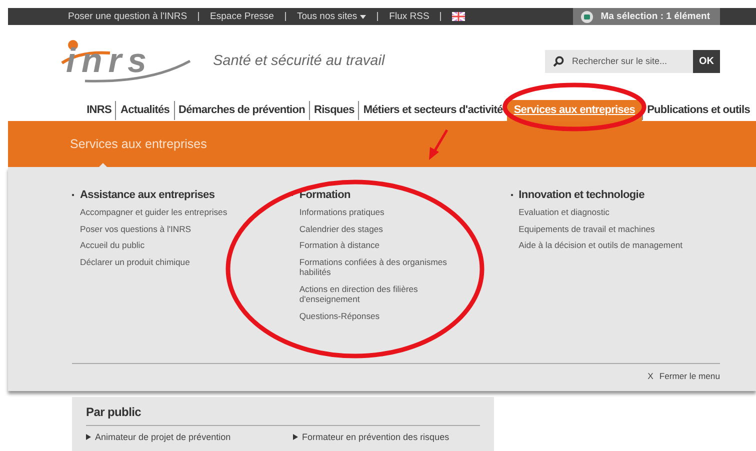 This screenshot has height=451, width=756. What do you see at coordinates (586, 16) in the screenshot?
I see `folder-icon` at bounding box center [586, 16].